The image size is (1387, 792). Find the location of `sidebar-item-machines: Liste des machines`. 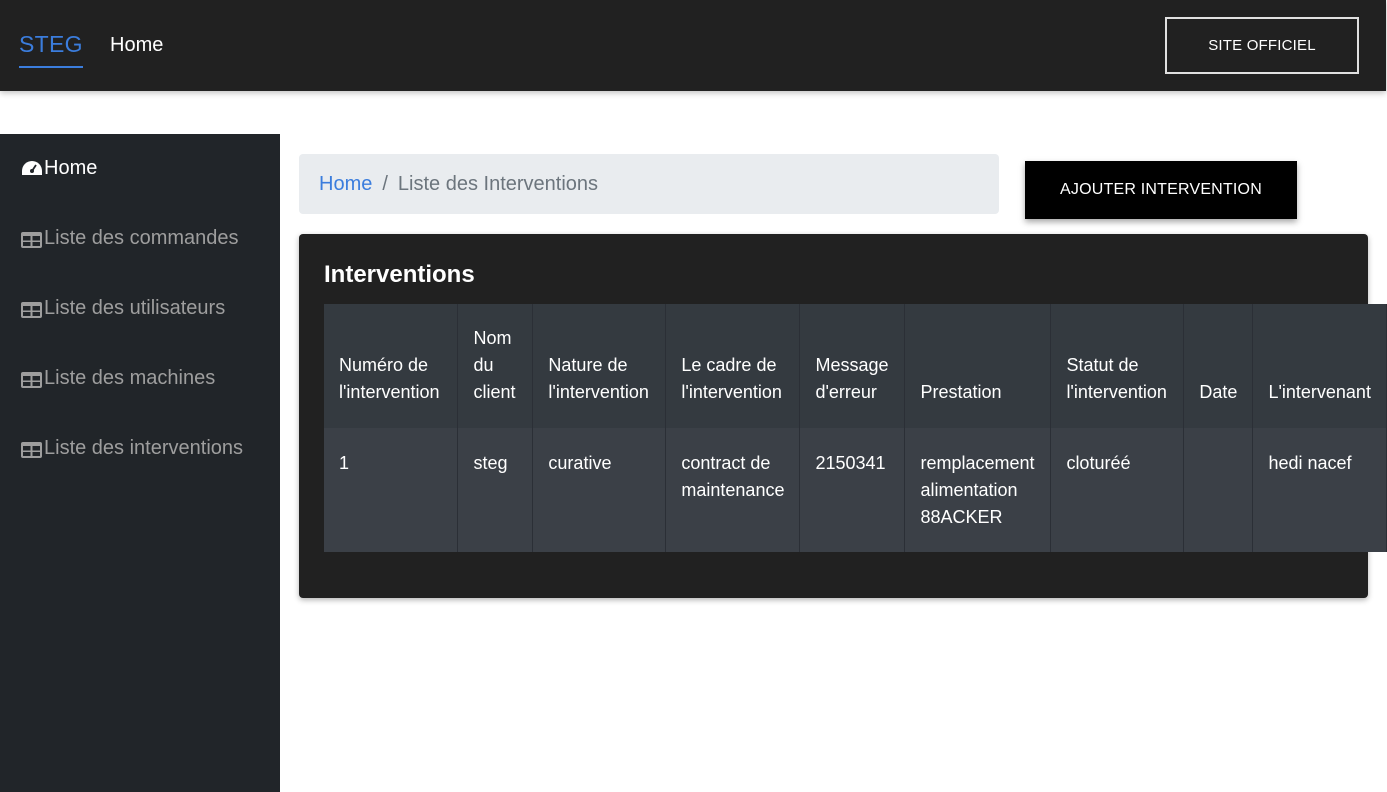

sidebar-item-machines: Liste des machines is located at coordinates (117, 378).